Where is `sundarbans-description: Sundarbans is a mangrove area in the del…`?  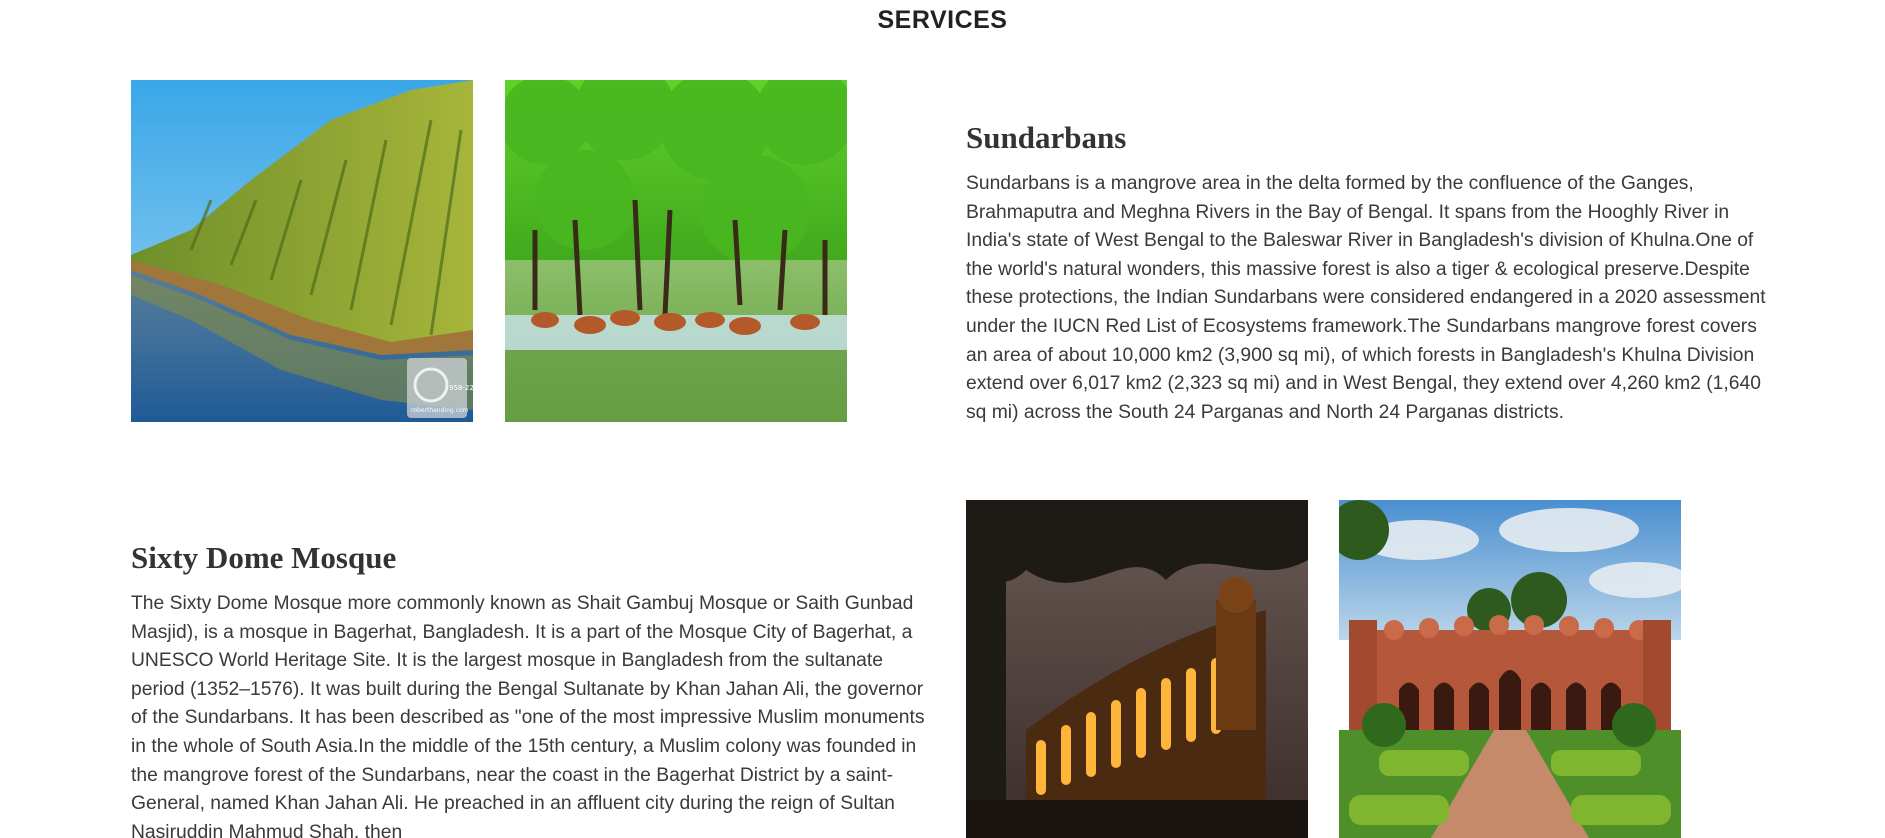 sundarbans-description: Sundarbans is a mangrove area in the del… is located at coordinates (1366, 298).